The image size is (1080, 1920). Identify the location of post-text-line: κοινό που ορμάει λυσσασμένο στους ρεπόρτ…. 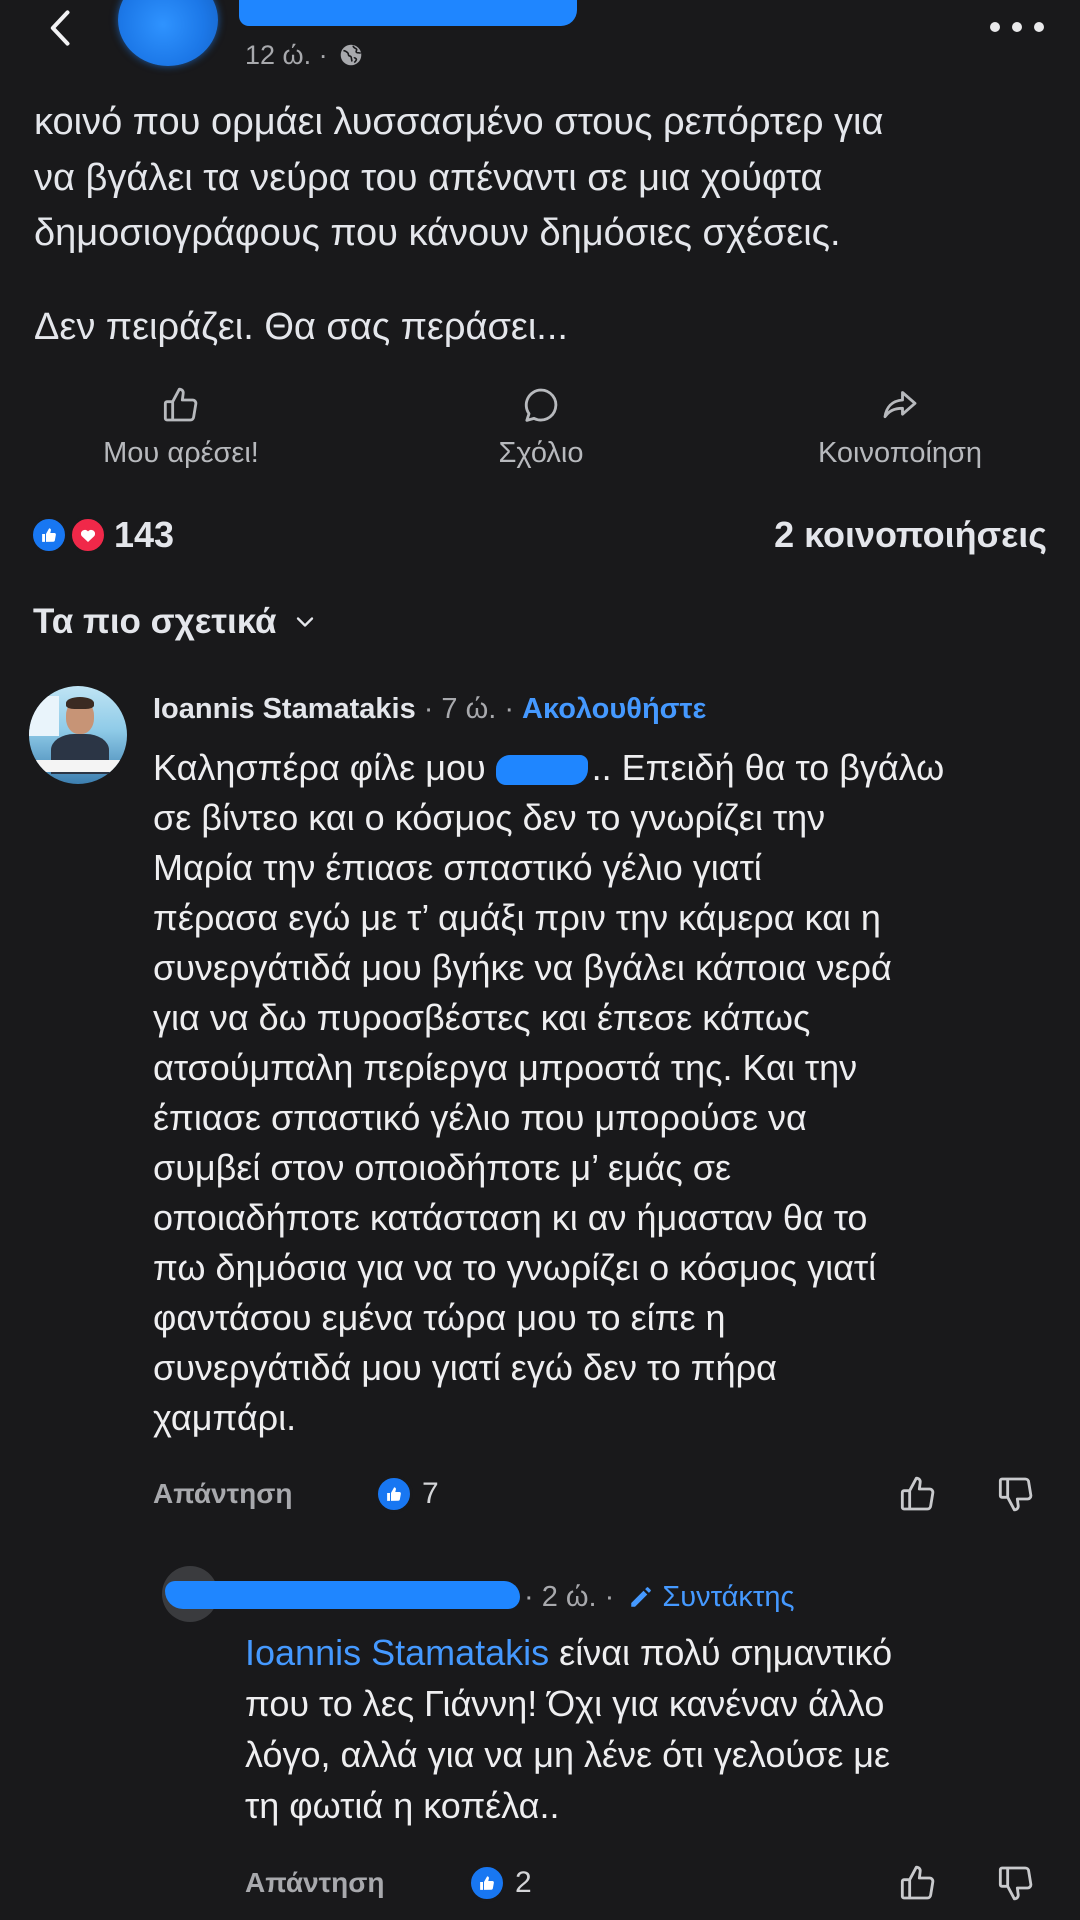
(459, 122).